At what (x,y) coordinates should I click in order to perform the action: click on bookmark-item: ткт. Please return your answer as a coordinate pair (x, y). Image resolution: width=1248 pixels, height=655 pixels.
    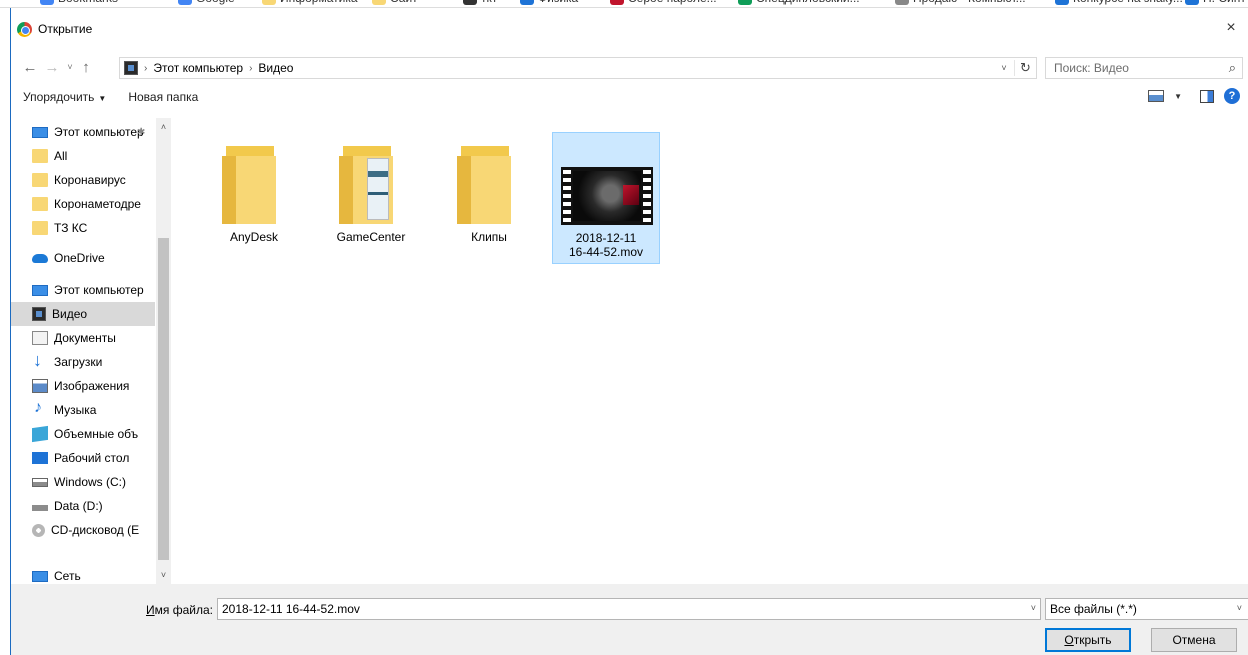
    Looking at the image, I should click on (480, 2).